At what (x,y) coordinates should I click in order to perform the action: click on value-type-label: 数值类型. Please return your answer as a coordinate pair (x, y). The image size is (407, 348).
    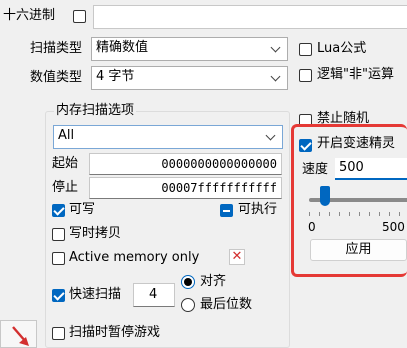
    Looking at the image, I should click on (56, 77).